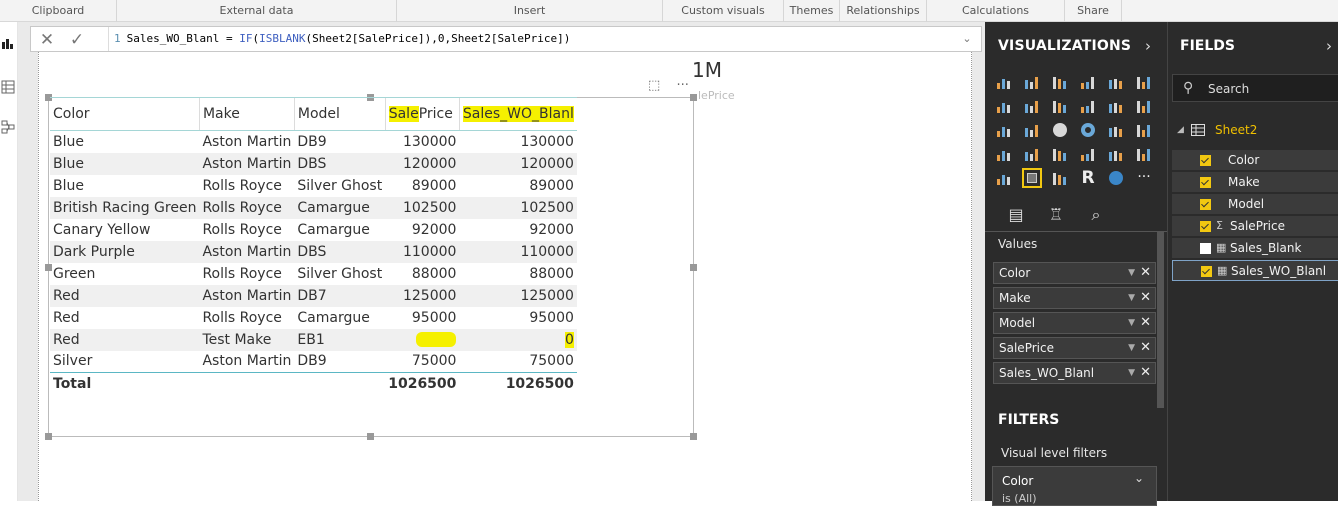 The height and width of the screenshot is (506, 1338). What do you see at coordinates (1088, 154) in the screenshot?
I see `card-icon` at bounding box center [1088, 154].